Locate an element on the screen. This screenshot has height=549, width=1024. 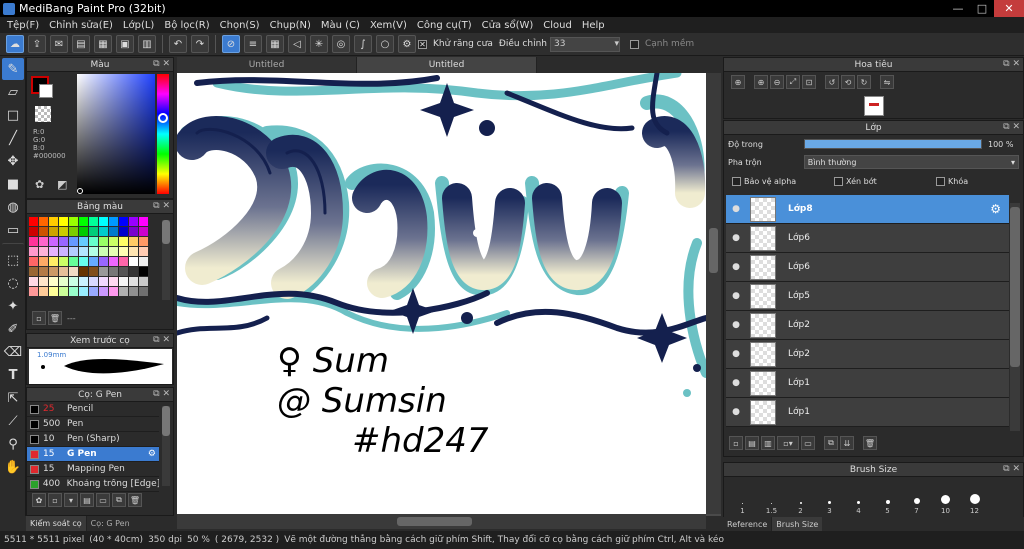
hand-tool-icon: ✋ is located at coordinates (13, 467).